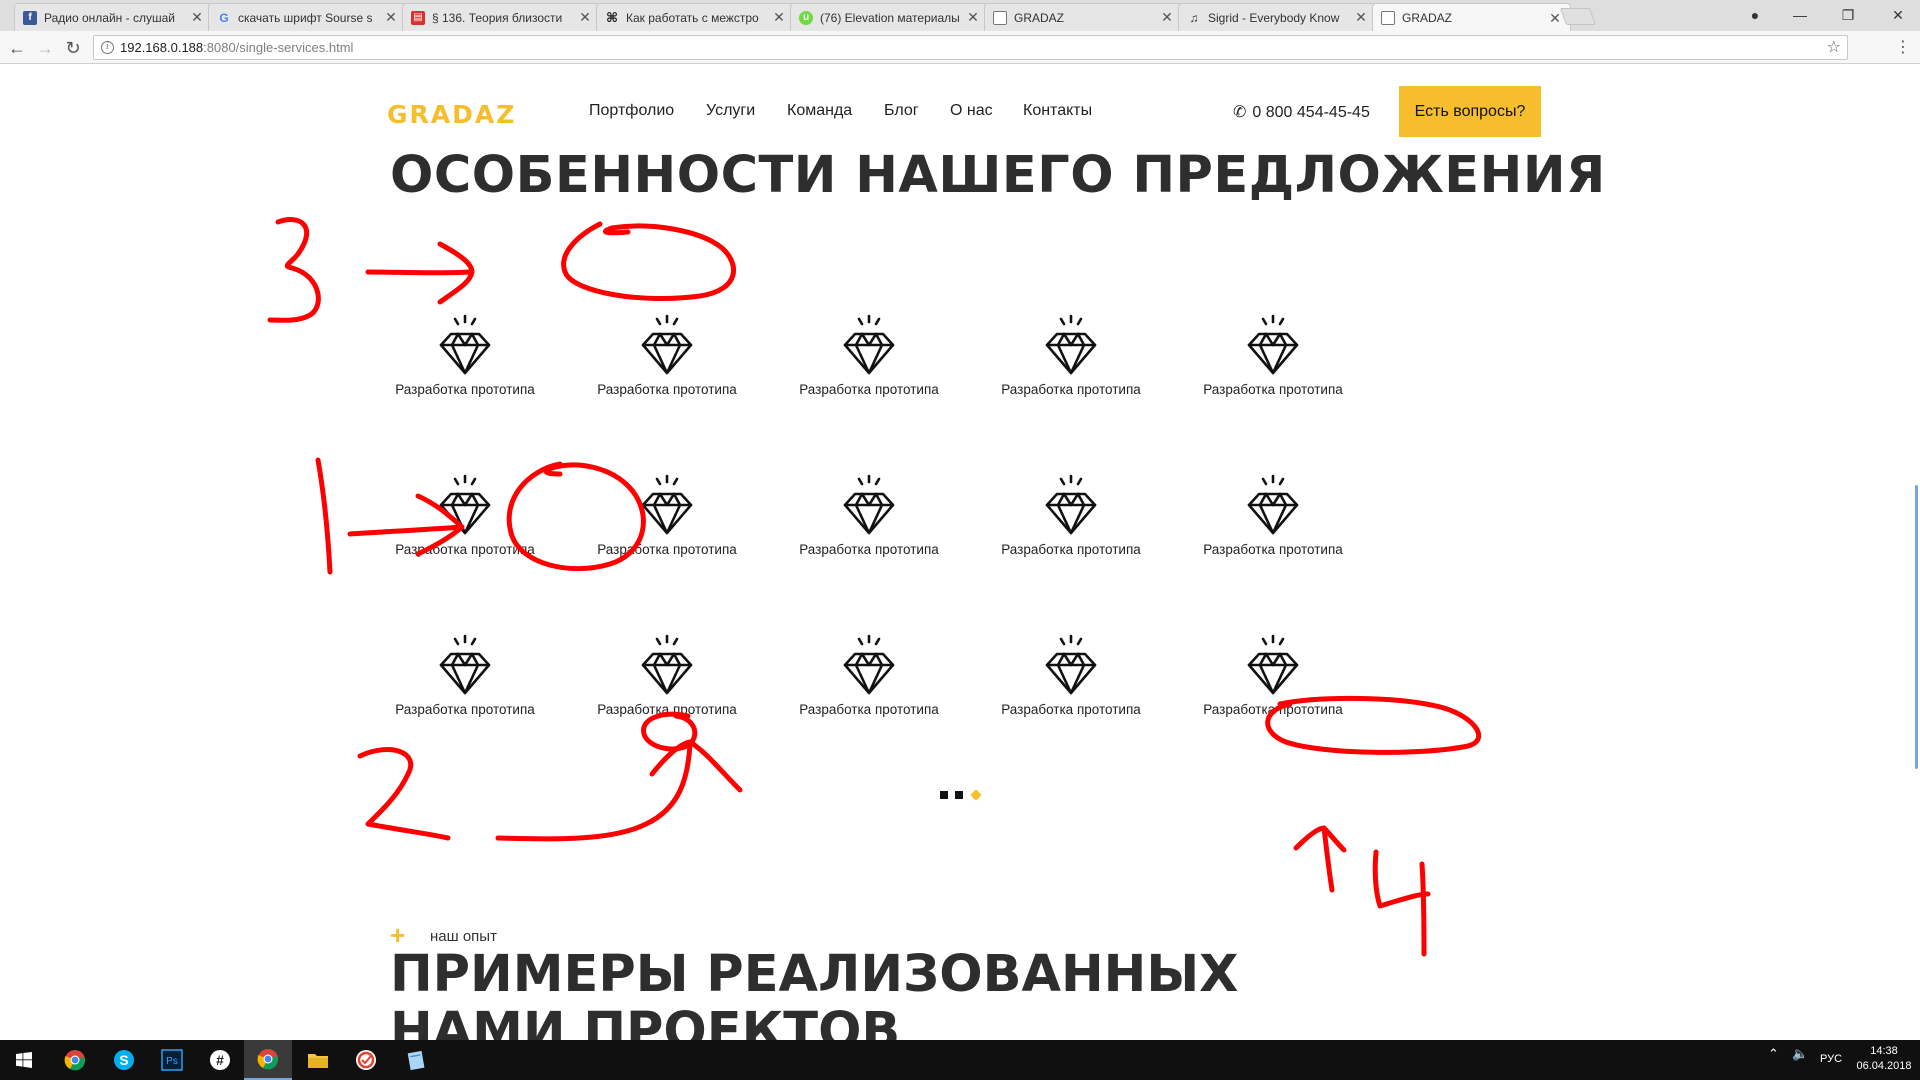 The width and height of the screenshot is (1920, 1080). I want to click on browser-tab-active: GRADAZ ✕, so click(1471, 17).